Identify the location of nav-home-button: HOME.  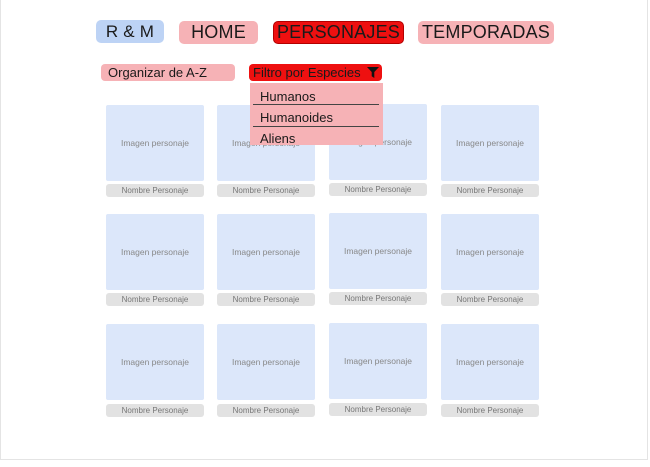
(218, 32).